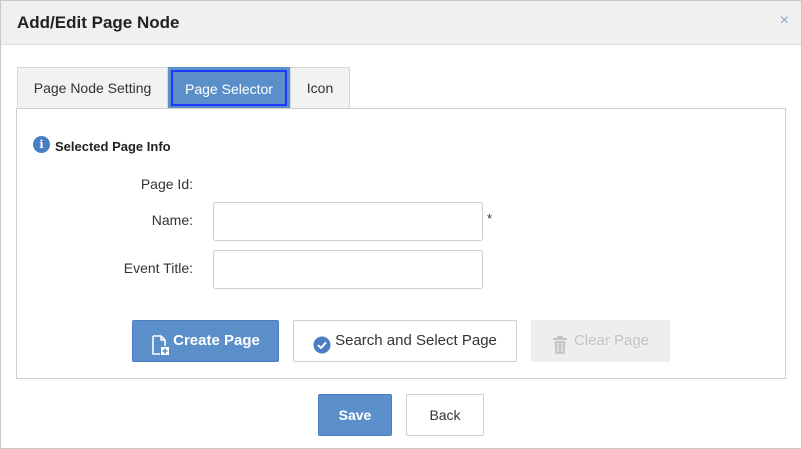 The image size is (802, 449). Describe the element at coordinates (490, 218) in the screenshot. I see `required-mark: *` at that location.